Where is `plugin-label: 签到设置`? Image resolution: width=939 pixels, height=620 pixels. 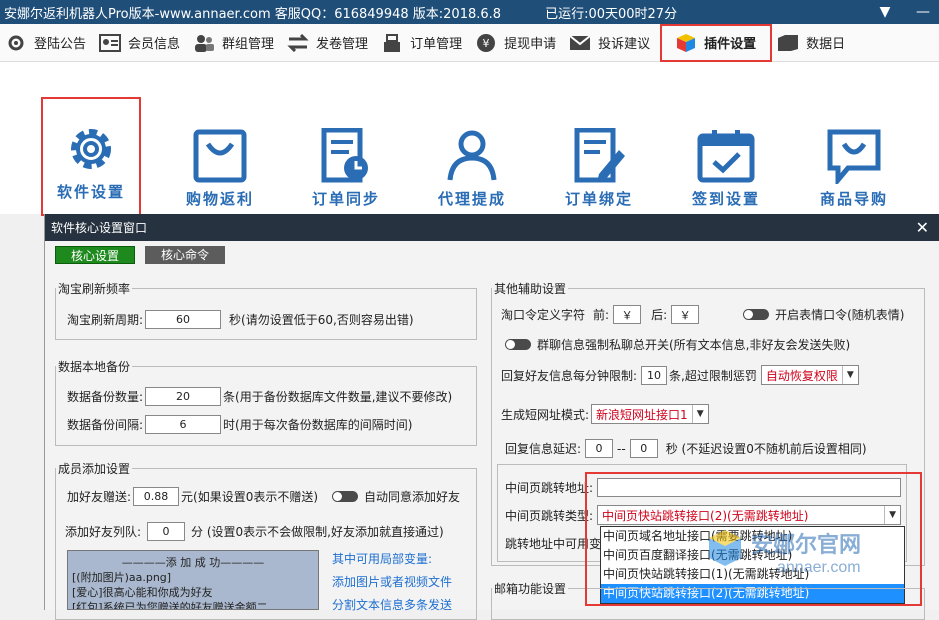 plugin-label: 签到设置 is located at coordinates (725, 199).